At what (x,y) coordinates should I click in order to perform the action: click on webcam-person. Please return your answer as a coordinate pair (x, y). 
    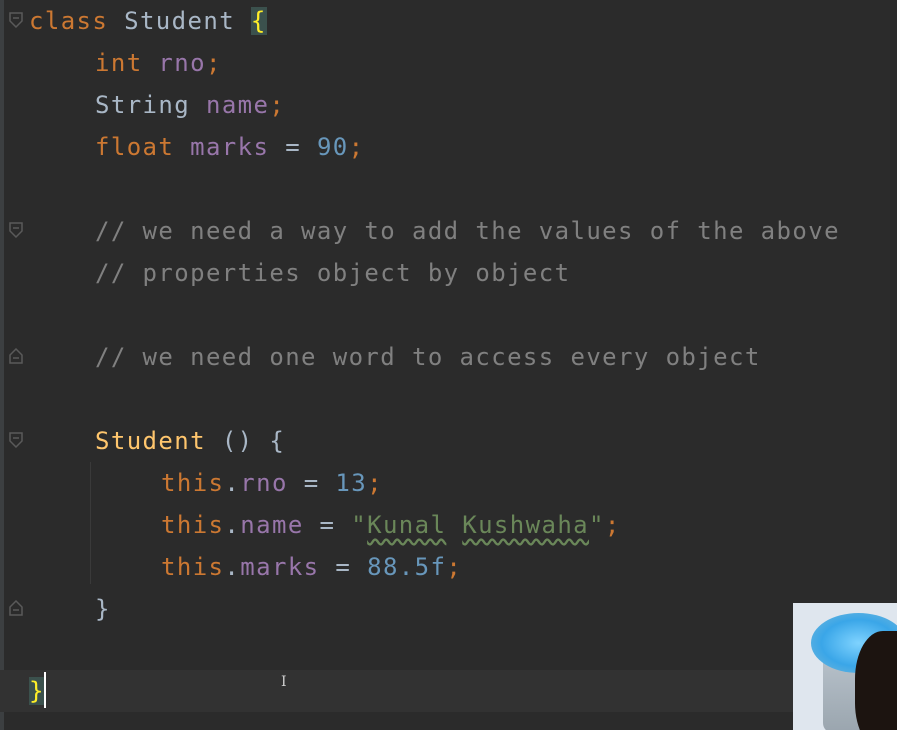
    Looking at the image, I should click on (876, 680).